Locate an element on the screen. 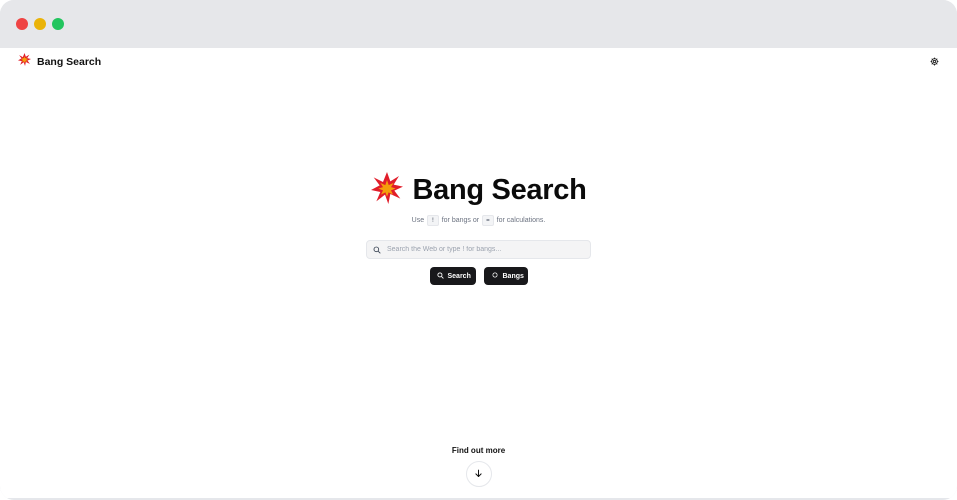 The height and width of the screenshot is (500, 957). action-buttons: Search Bangs is located at coordinates (478, 276).